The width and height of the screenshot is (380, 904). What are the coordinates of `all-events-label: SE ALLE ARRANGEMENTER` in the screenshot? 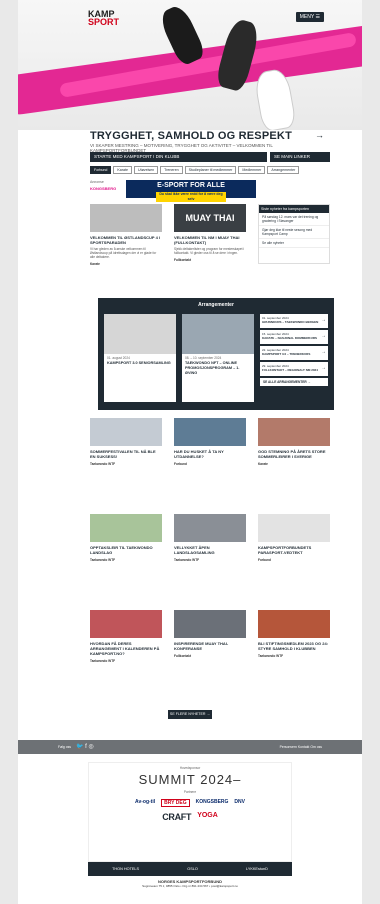 It's located at (285, 382).